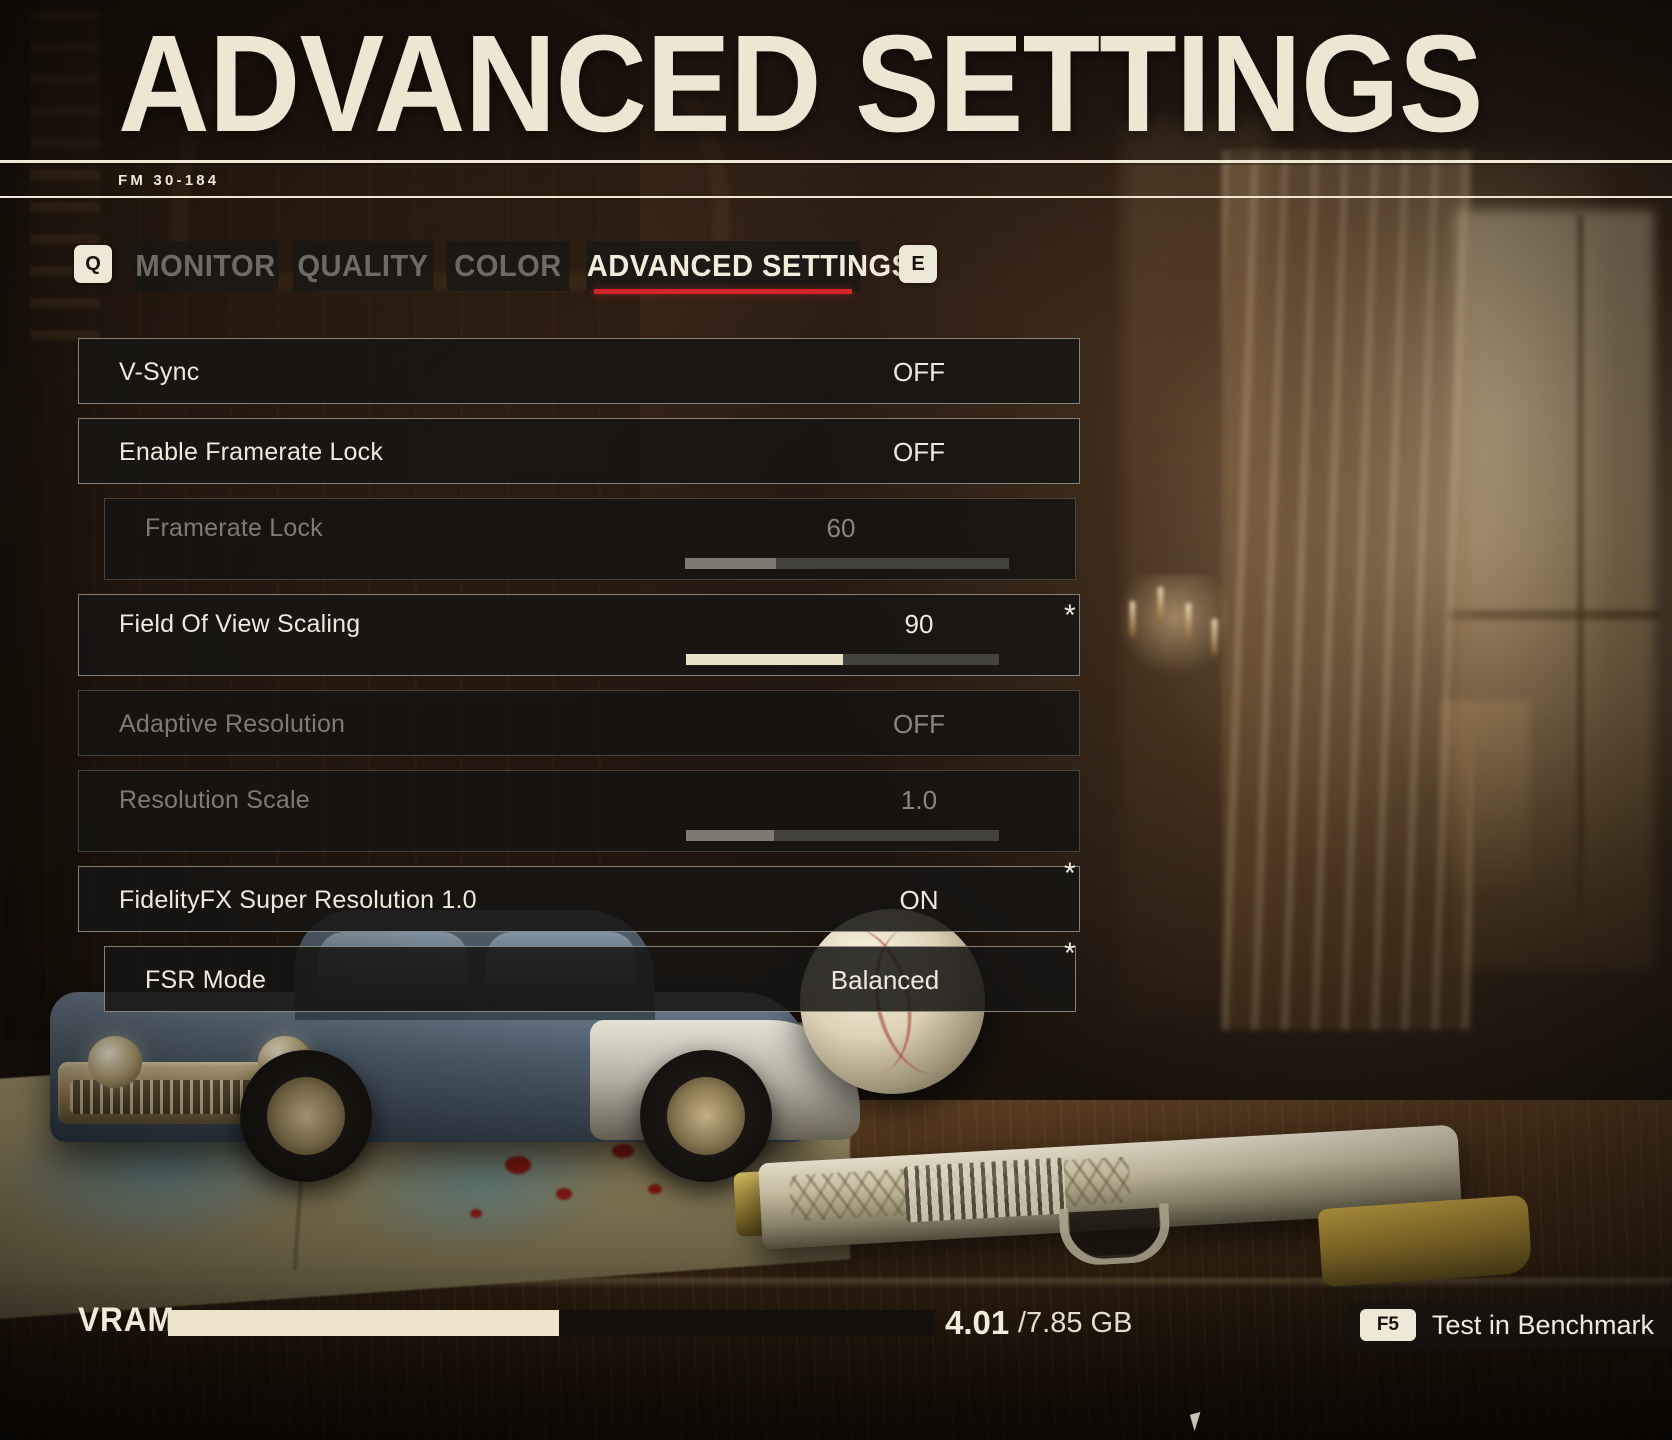  I want to click on tab-color: COLOR, so click(508, 266).